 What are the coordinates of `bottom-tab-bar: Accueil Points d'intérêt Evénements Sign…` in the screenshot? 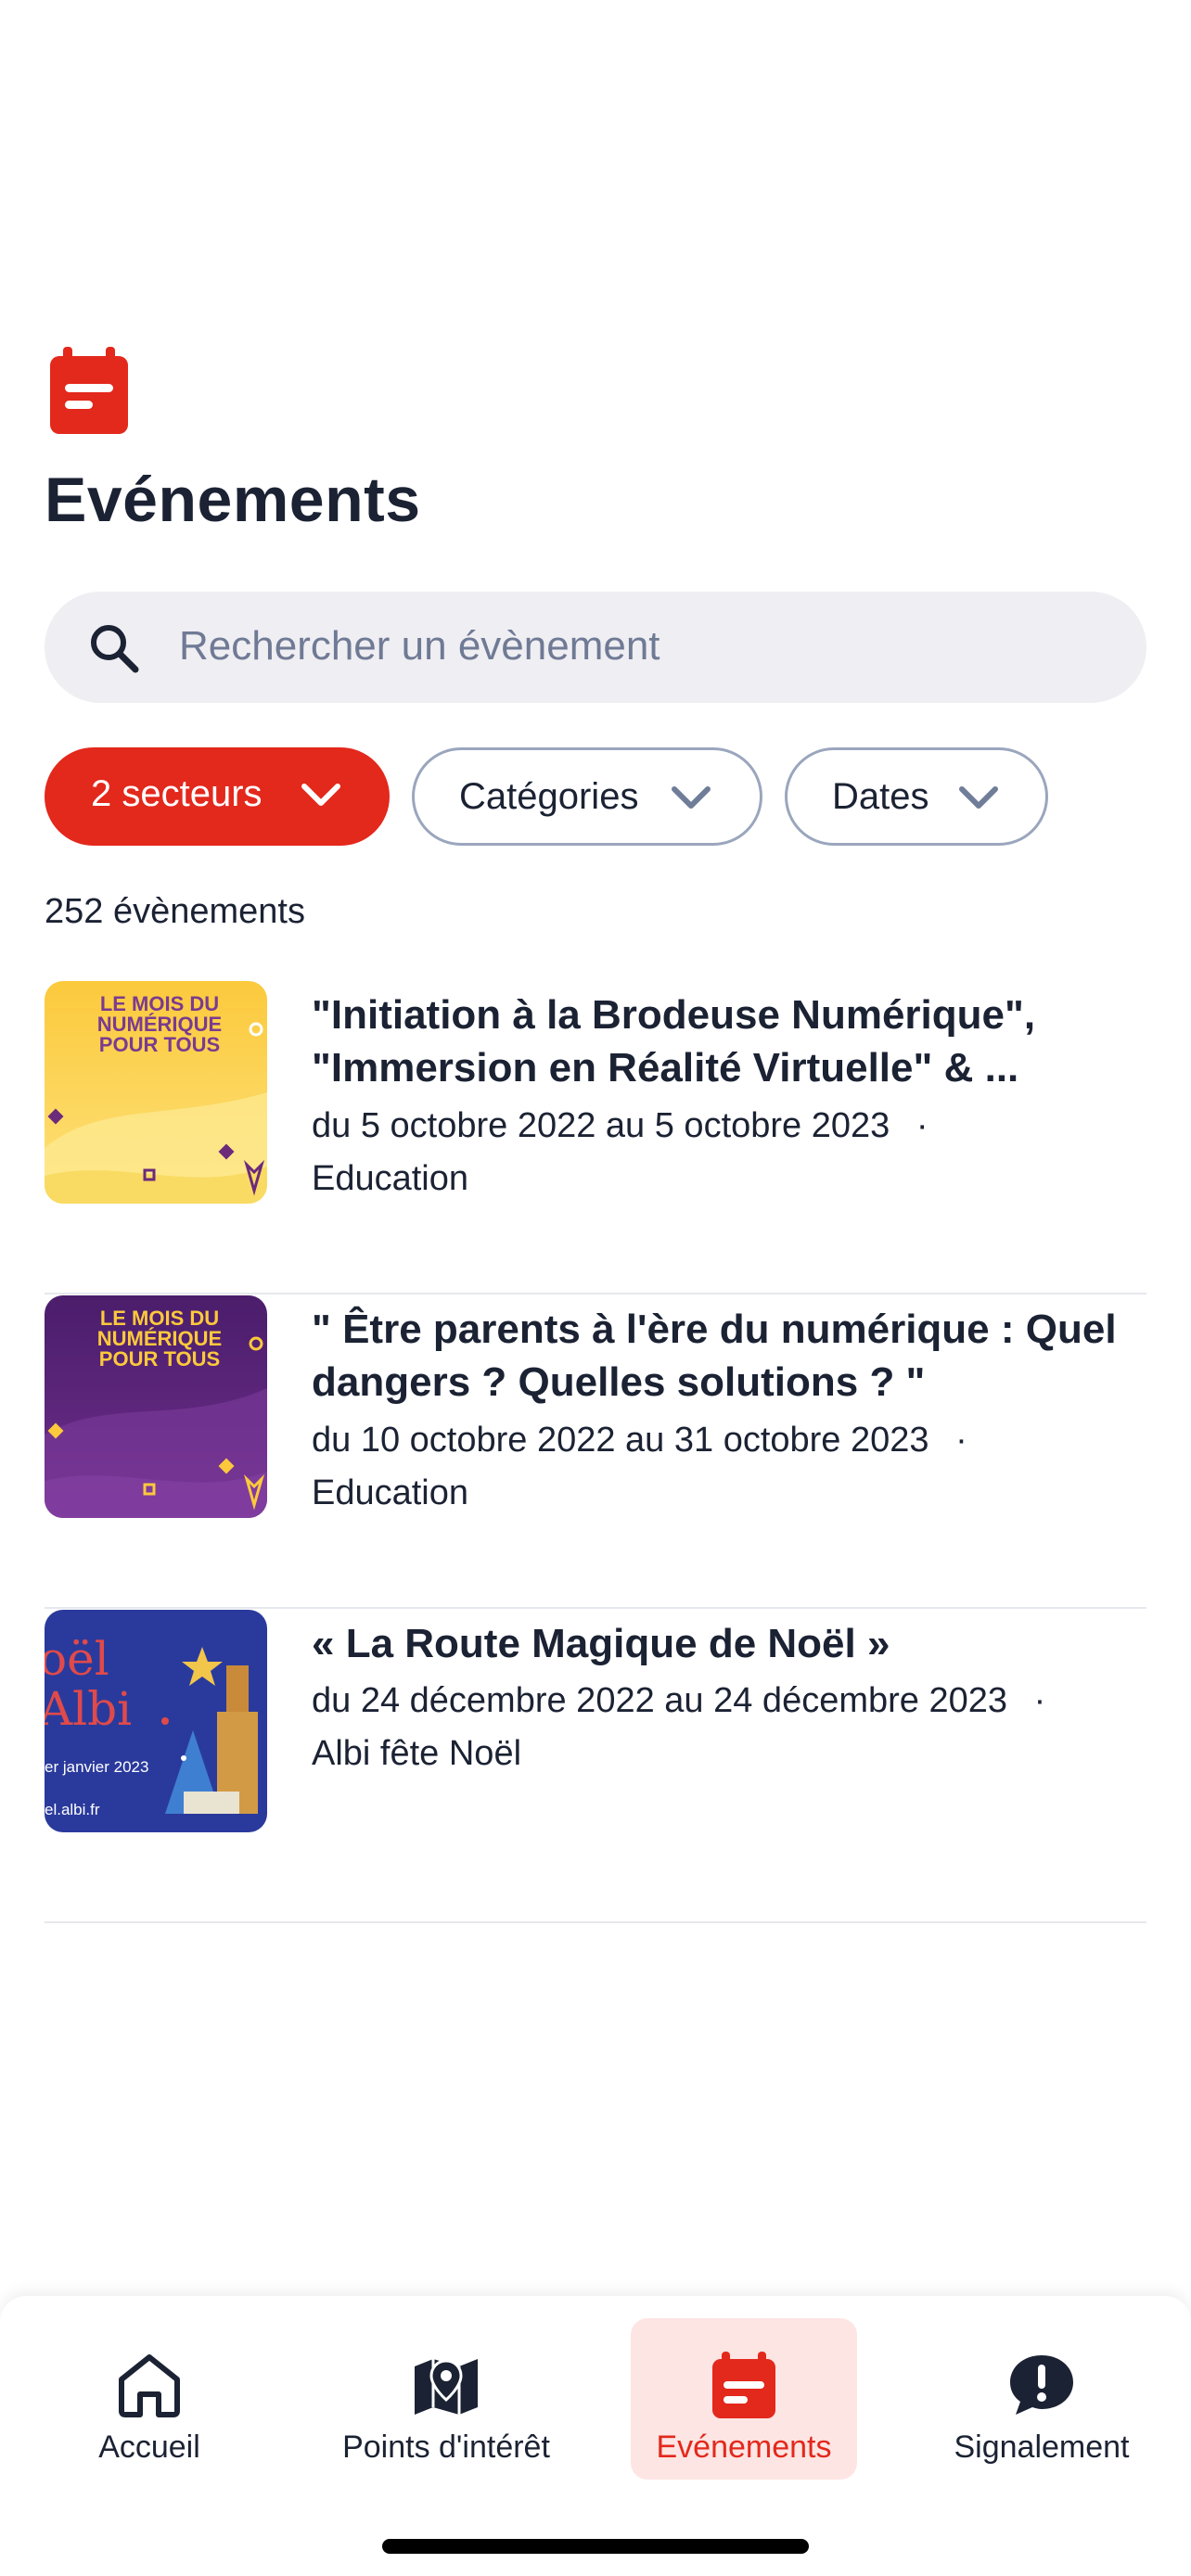 It's located at (595, 2436).